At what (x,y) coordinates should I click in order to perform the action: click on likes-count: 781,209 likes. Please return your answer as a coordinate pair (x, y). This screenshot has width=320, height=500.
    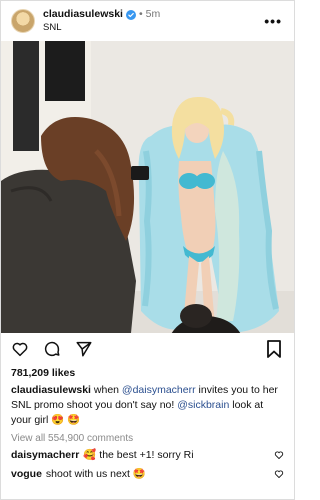
    Looking at the image, I should click on (147, 373).